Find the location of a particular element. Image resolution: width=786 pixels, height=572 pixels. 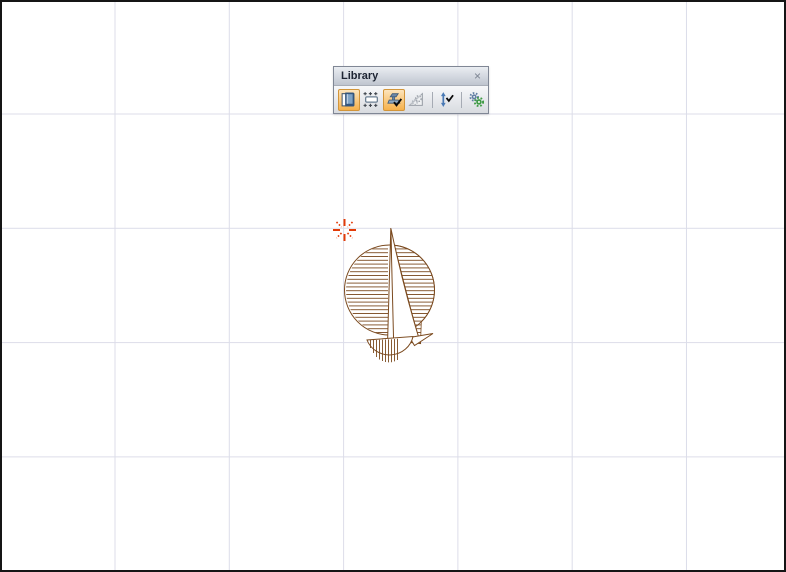

ramp-gears-icon is located at coordinates (416, 99).